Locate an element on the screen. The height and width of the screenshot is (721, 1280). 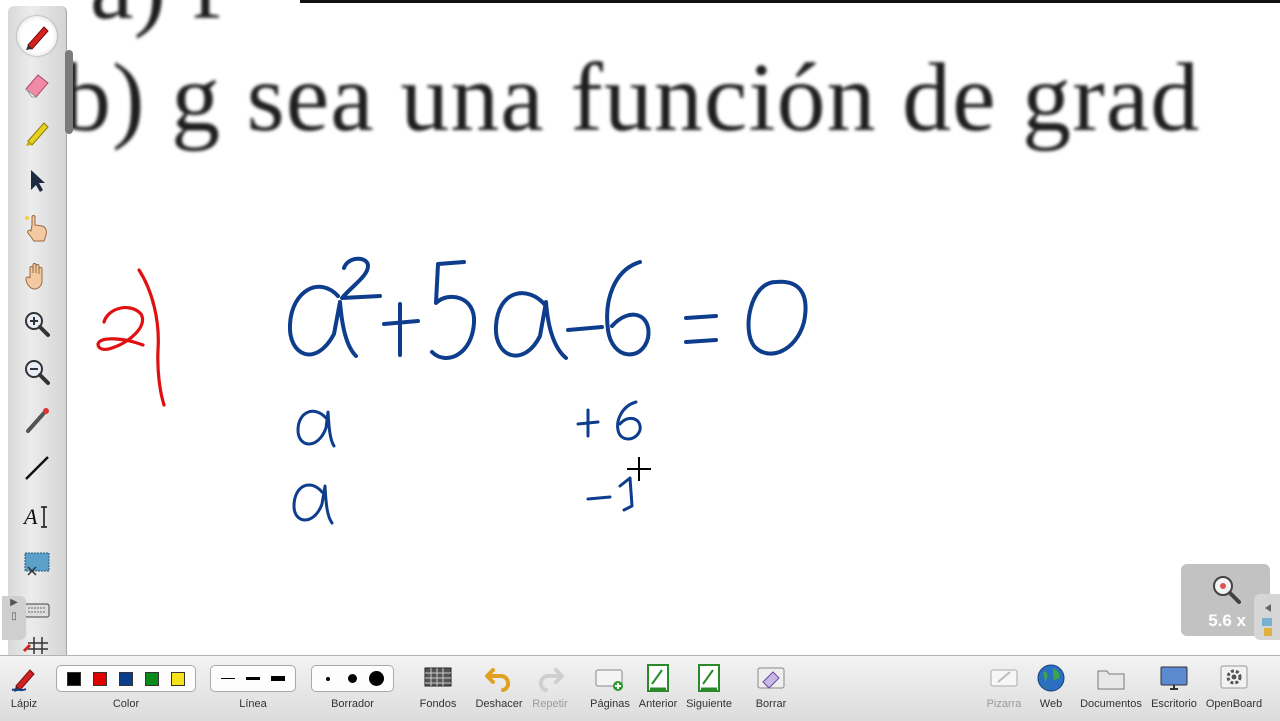
svg-text: A is located at coordinates (30, 516).